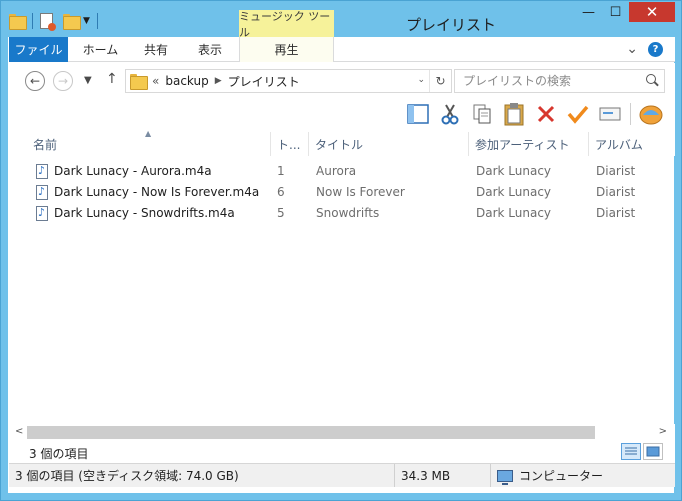 This screenshot has height=501, width=682. Describe the element at coordinates (482, 114) in the screenshot. I see `copy-icon` at that location.